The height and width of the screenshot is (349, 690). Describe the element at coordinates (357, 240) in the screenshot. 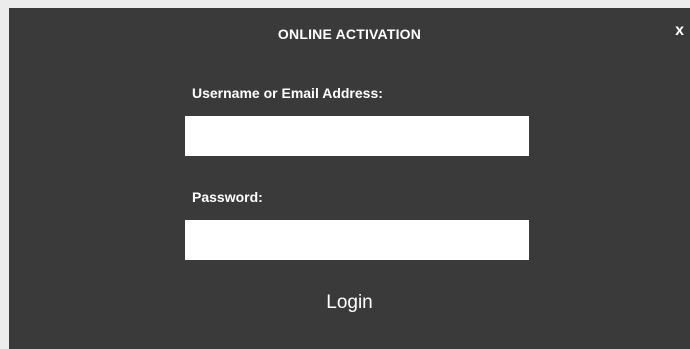

I see `password-input` at that location.